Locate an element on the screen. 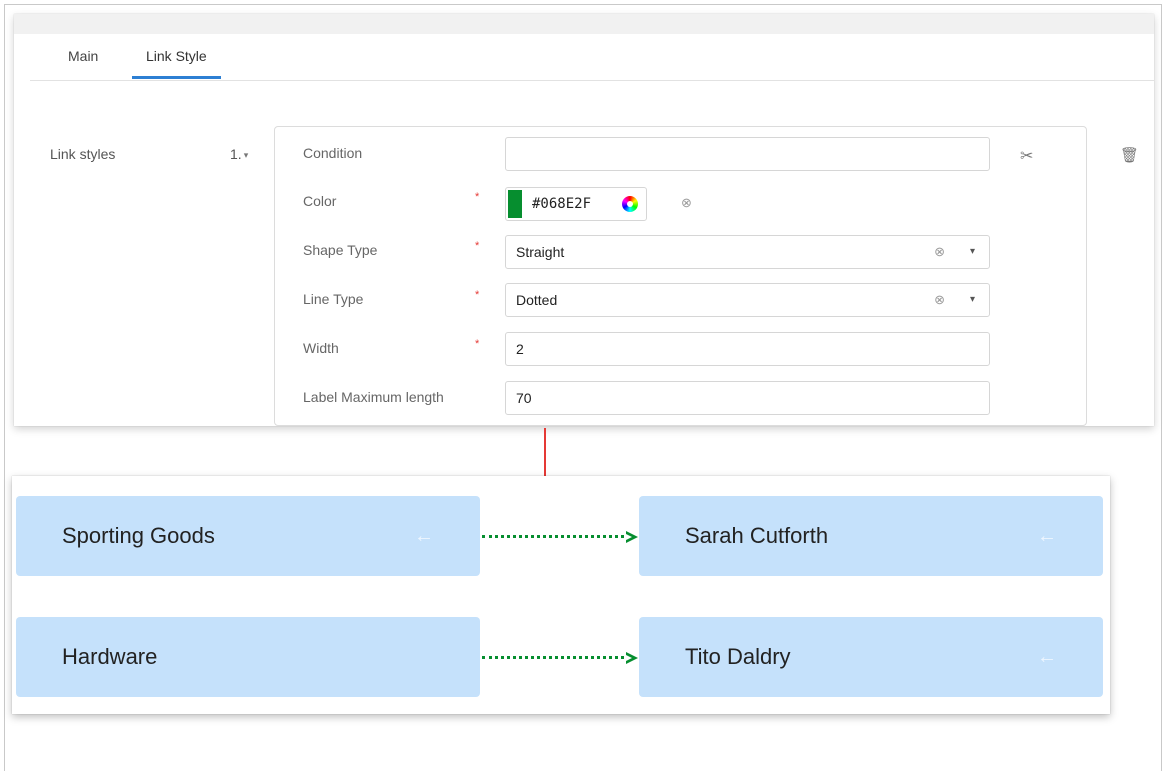 The image size is (1166, 771). caret-down-icon: ▾ is located at coordinates (246, 155).